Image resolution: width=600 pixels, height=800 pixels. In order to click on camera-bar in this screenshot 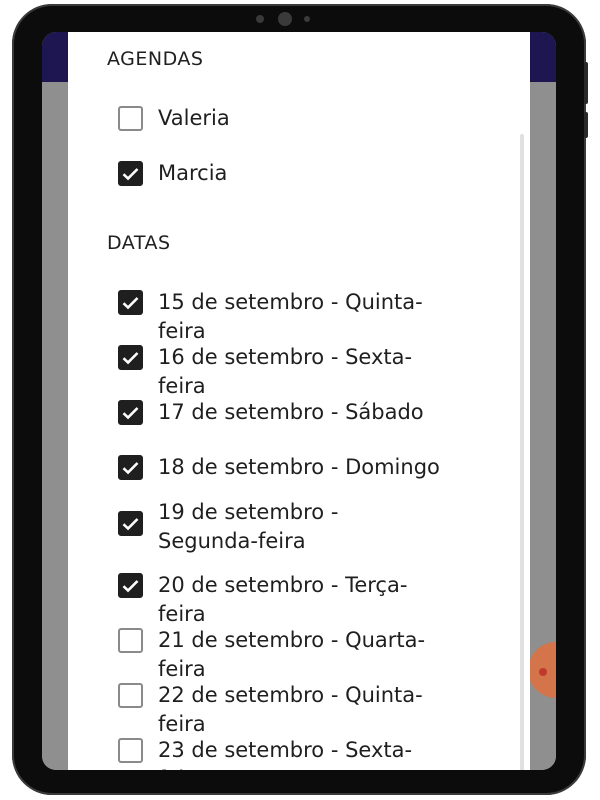, I will do `click(291, 19)`.